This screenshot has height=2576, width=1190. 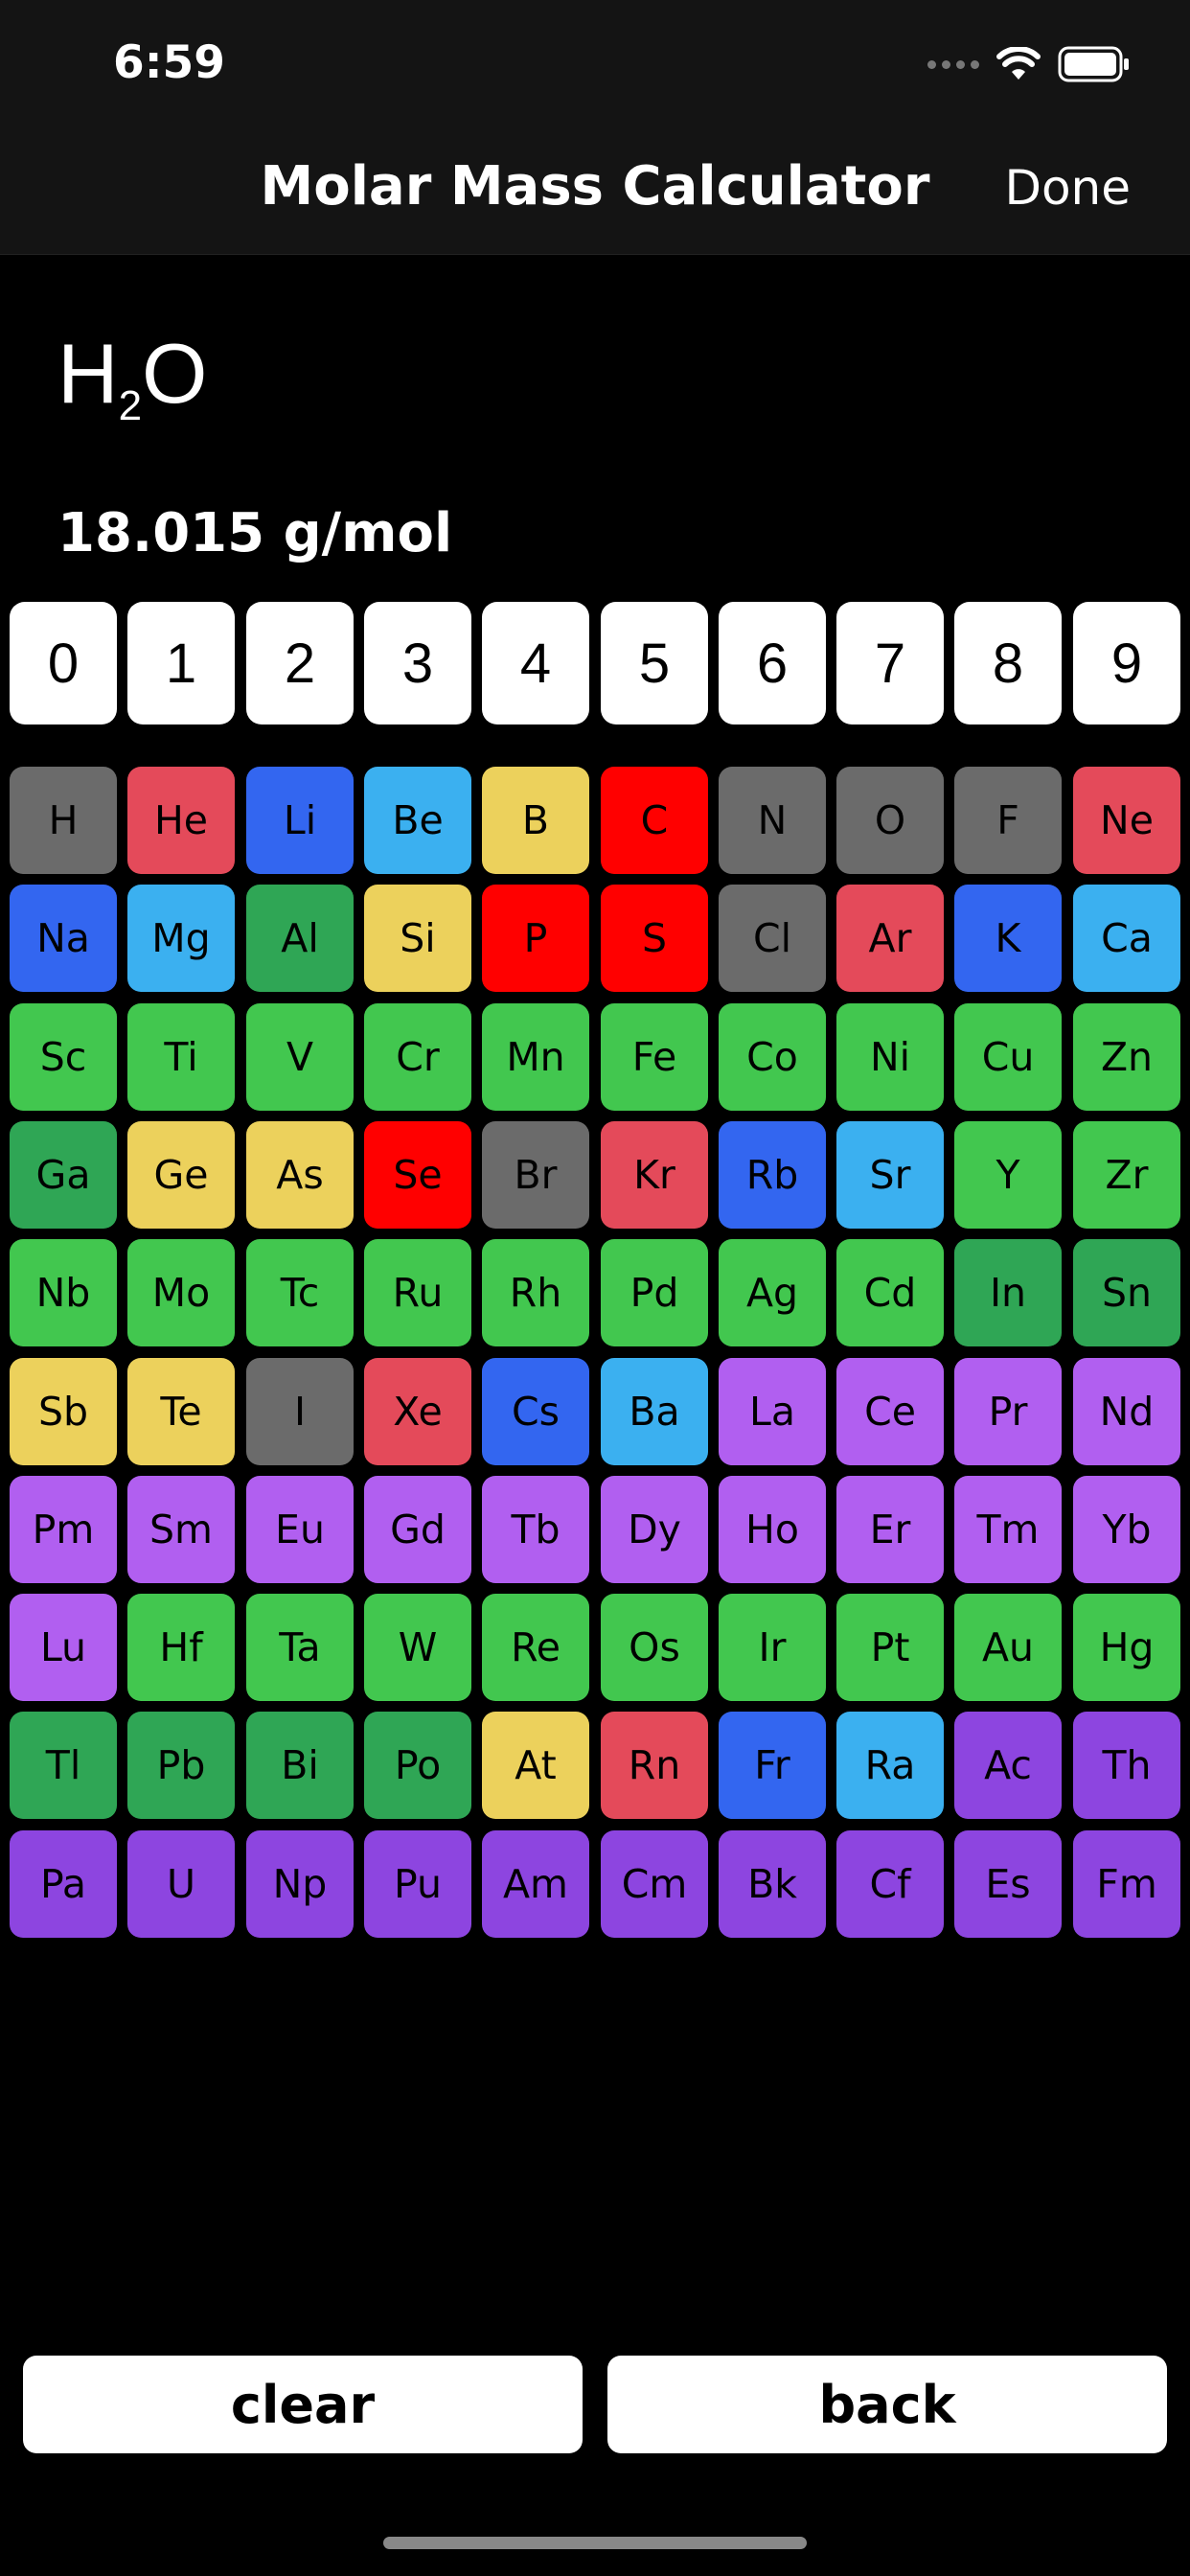 I want to click on digit-key-9: 9, so click(x=1127, y=663).